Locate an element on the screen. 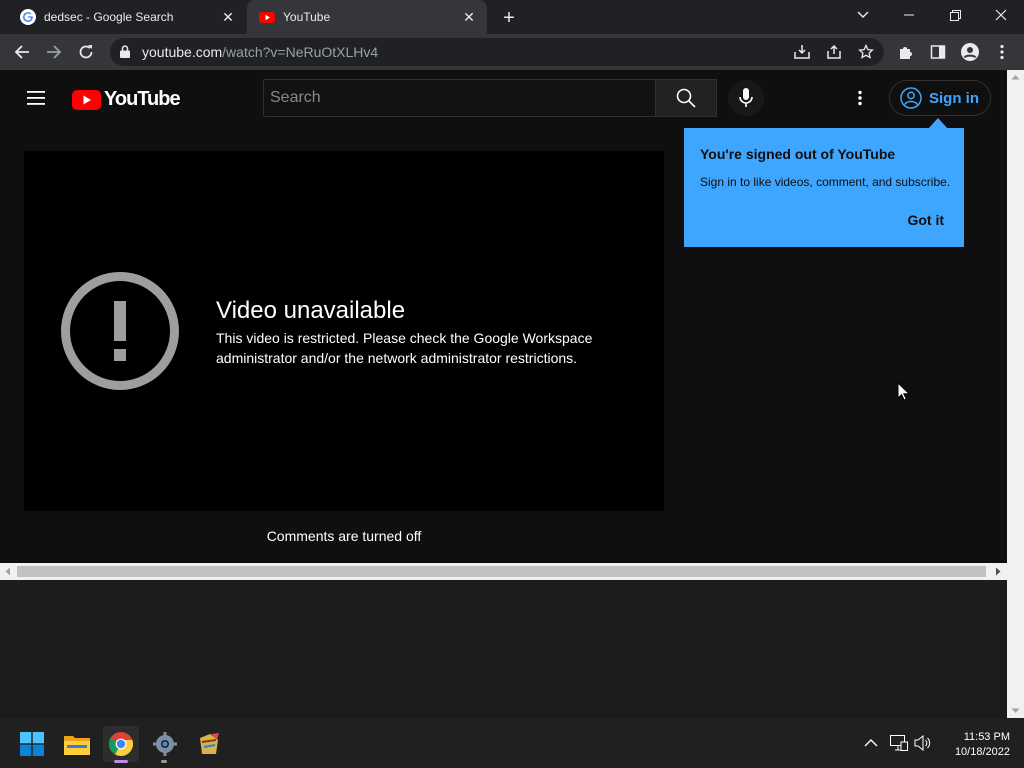 This screenshot has height=768, width=1024. puzzle-icon is located at coordinates (906, 53).